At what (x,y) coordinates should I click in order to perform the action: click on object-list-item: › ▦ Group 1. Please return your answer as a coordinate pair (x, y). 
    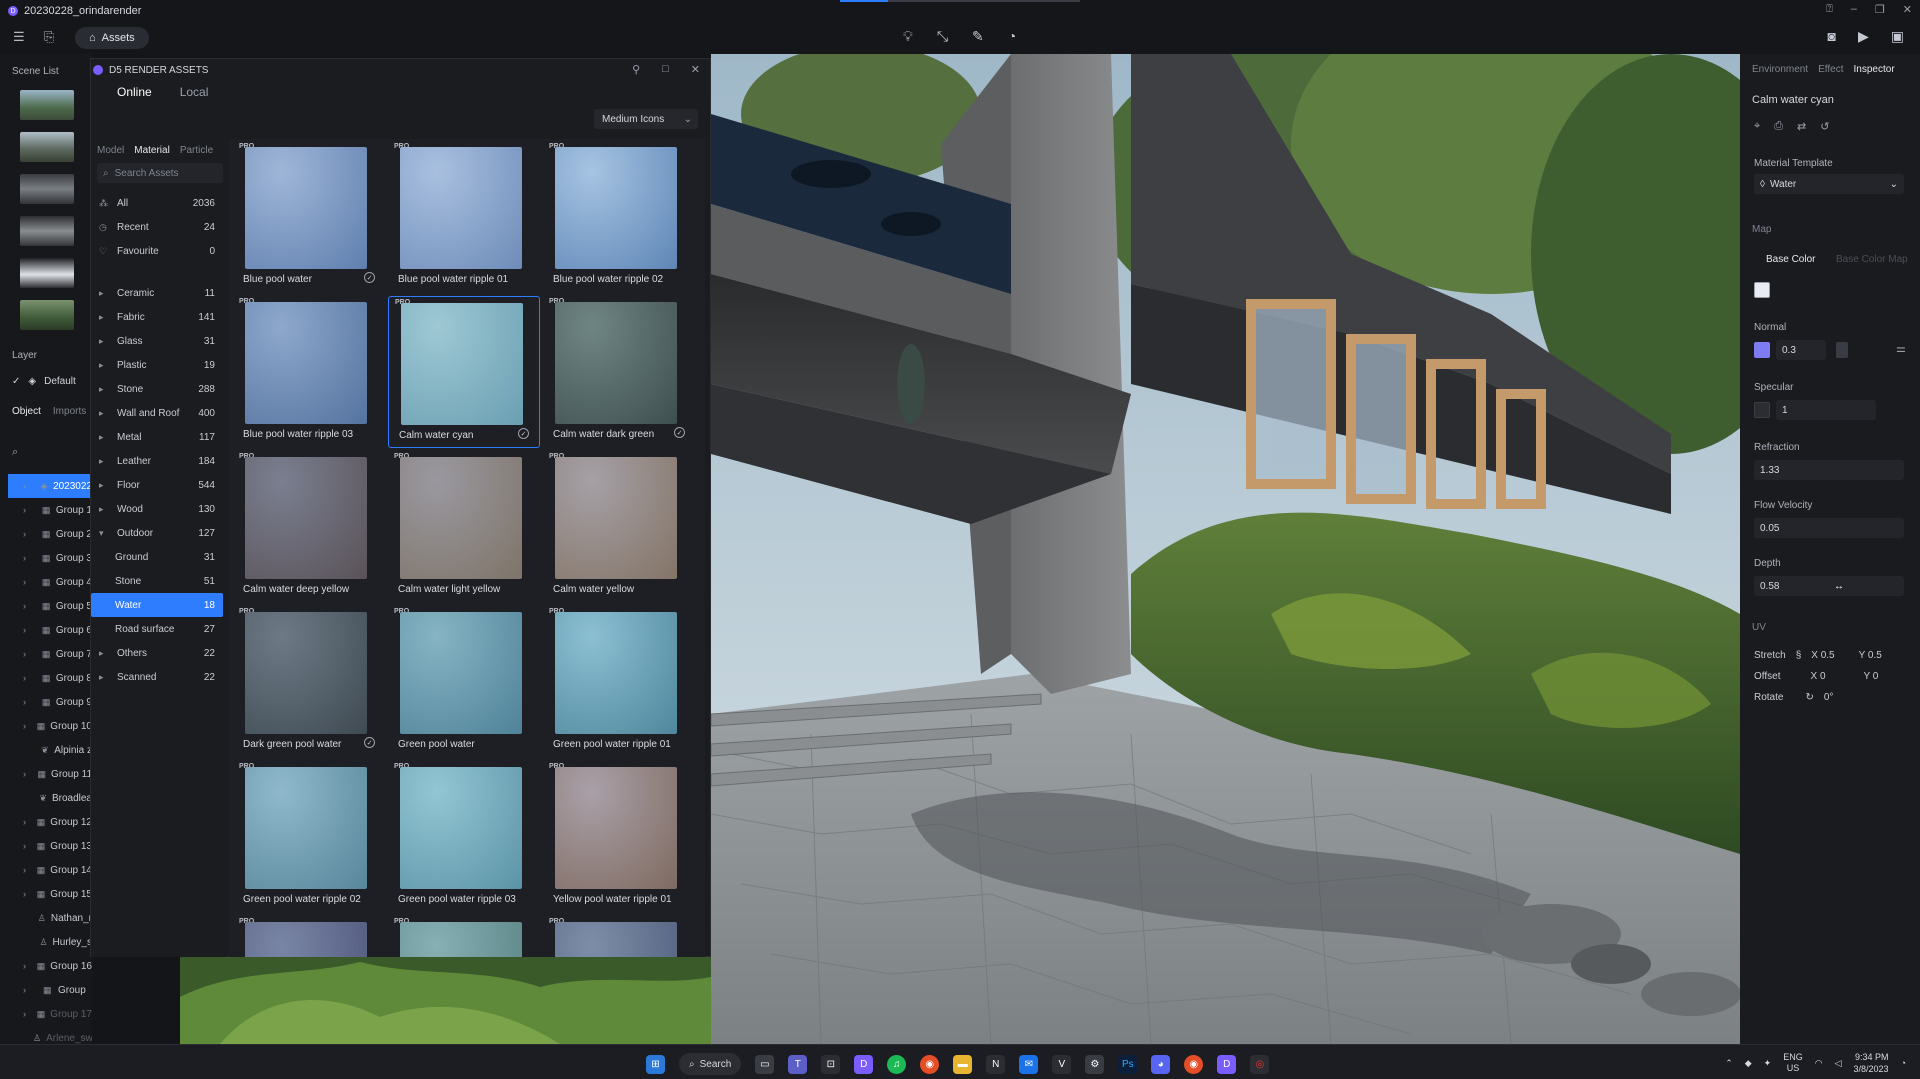
    Looking at the image, I should click on (46, 510).